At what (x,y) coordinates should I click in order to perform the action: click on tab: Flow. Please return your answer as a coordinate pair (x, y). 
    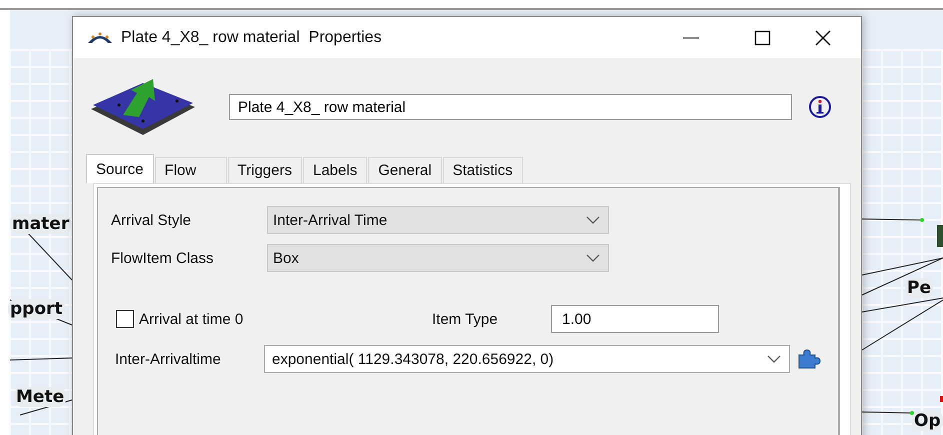
    Looking at the image, I should click on (190, 170).